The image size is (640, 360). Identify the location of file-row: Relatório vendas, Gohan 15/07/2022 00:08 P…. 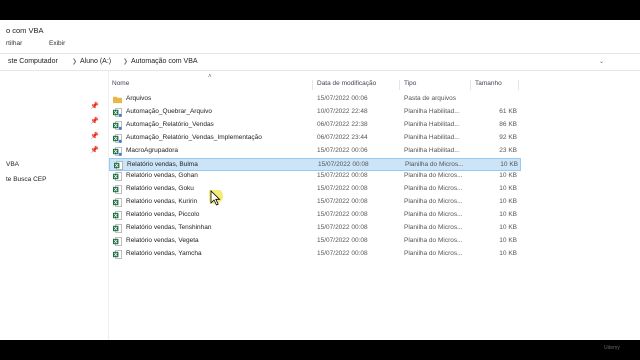
(315, 176).